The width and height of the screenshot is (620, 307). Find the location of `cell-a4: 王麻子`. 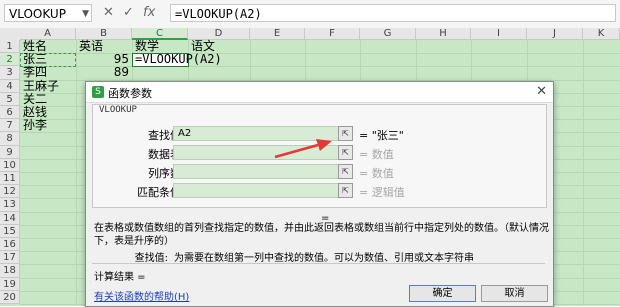

cell-a4: 王麻子 is located at coordinates (41, 86).